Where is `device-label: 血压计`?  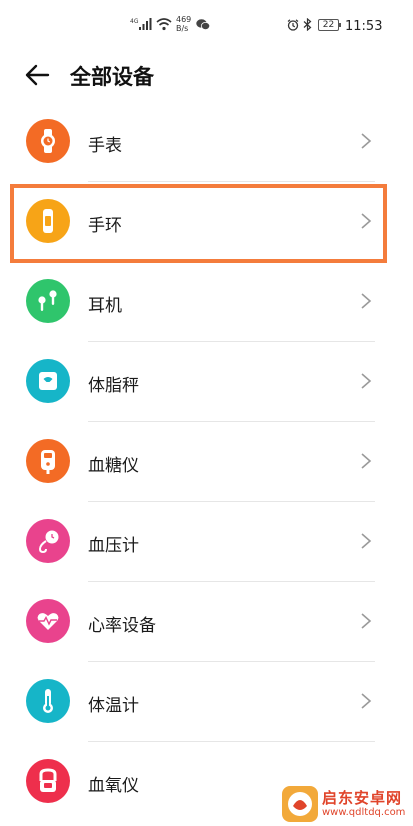 device-label: 血压计 is located at coordinates (113, 546).